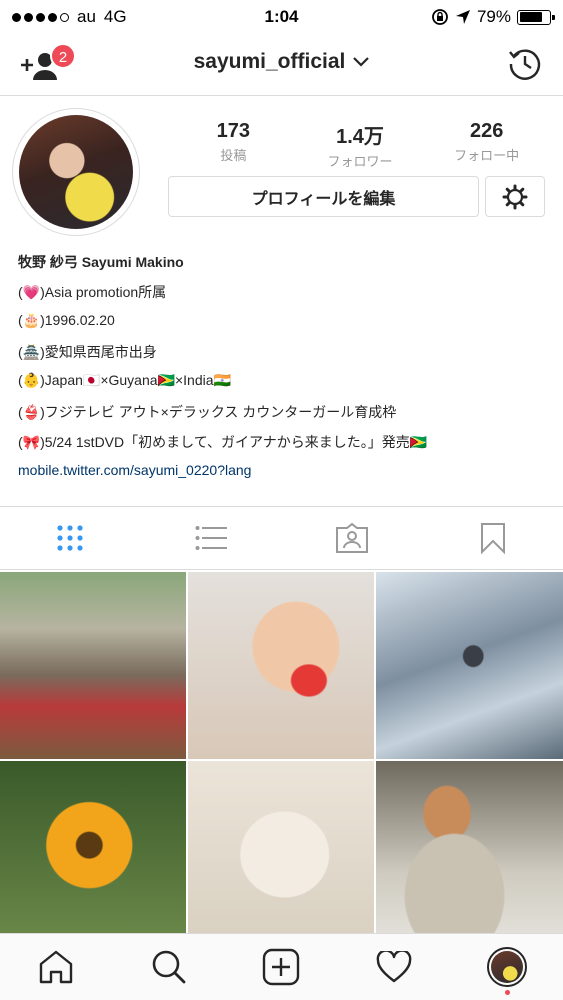 The height and width of the screenshot is (1000, 563). I want to click on bookmark-icon, so click(492, 538).